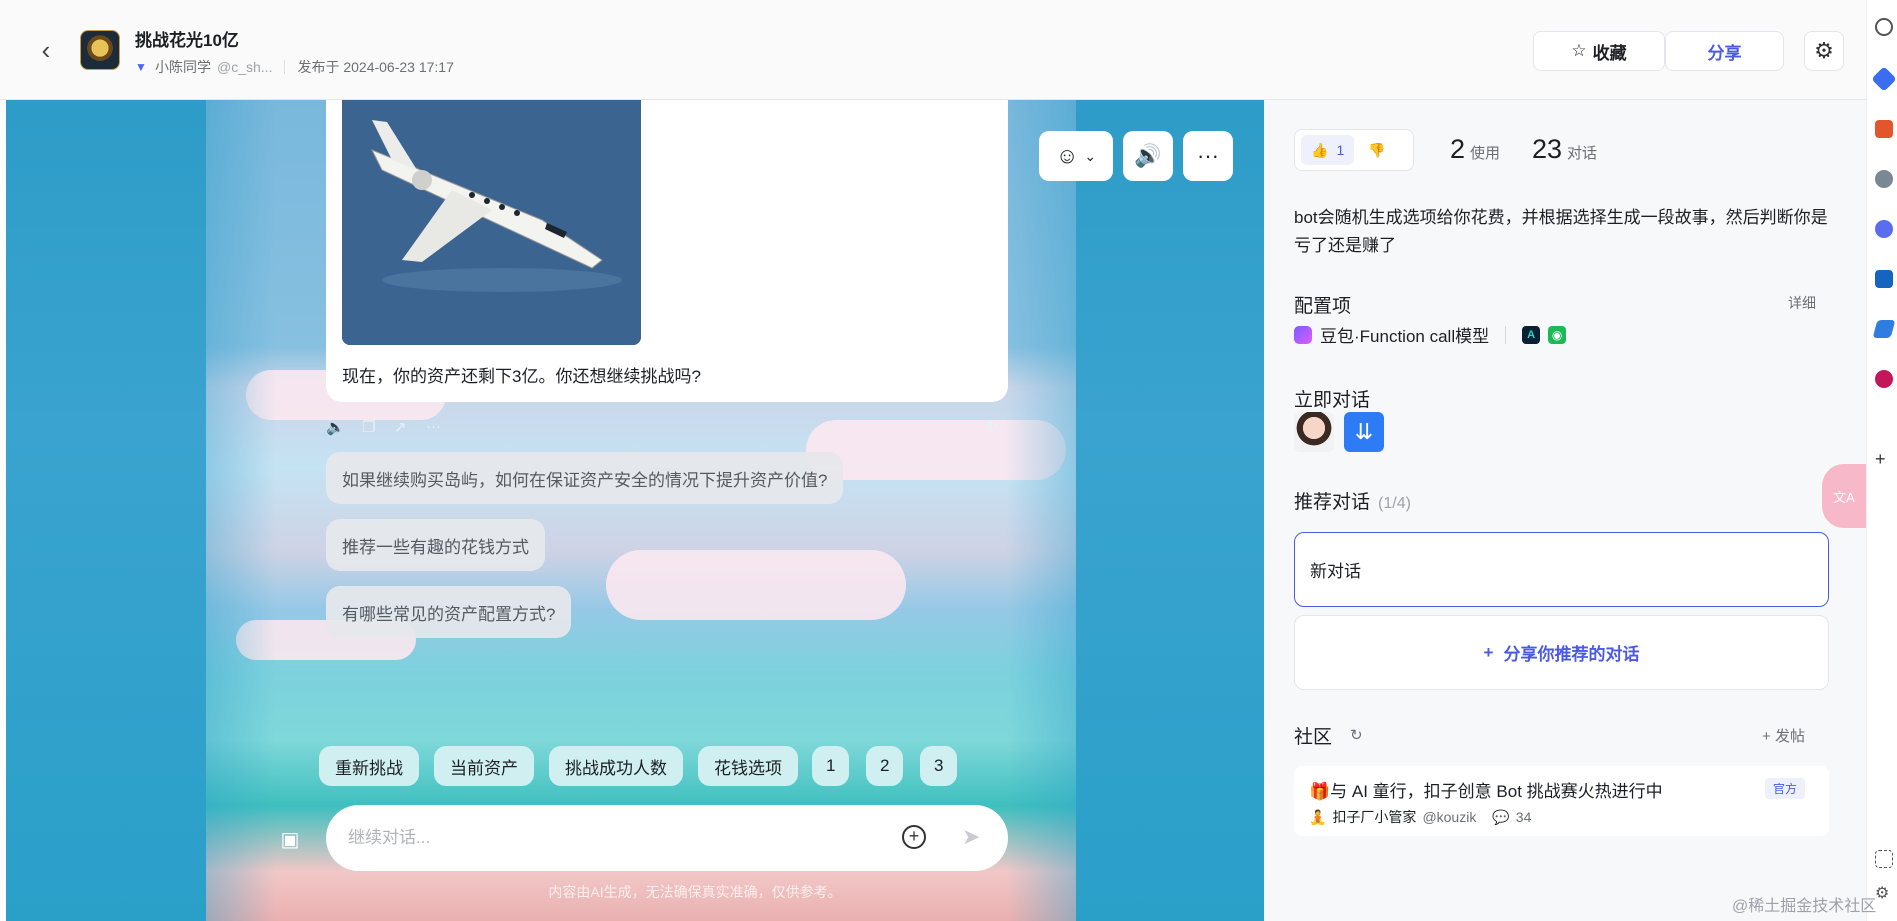 Image resolution: width=1897 pixels, height=921 pixels. I want to click on bot-avatar, so click(100, 50).